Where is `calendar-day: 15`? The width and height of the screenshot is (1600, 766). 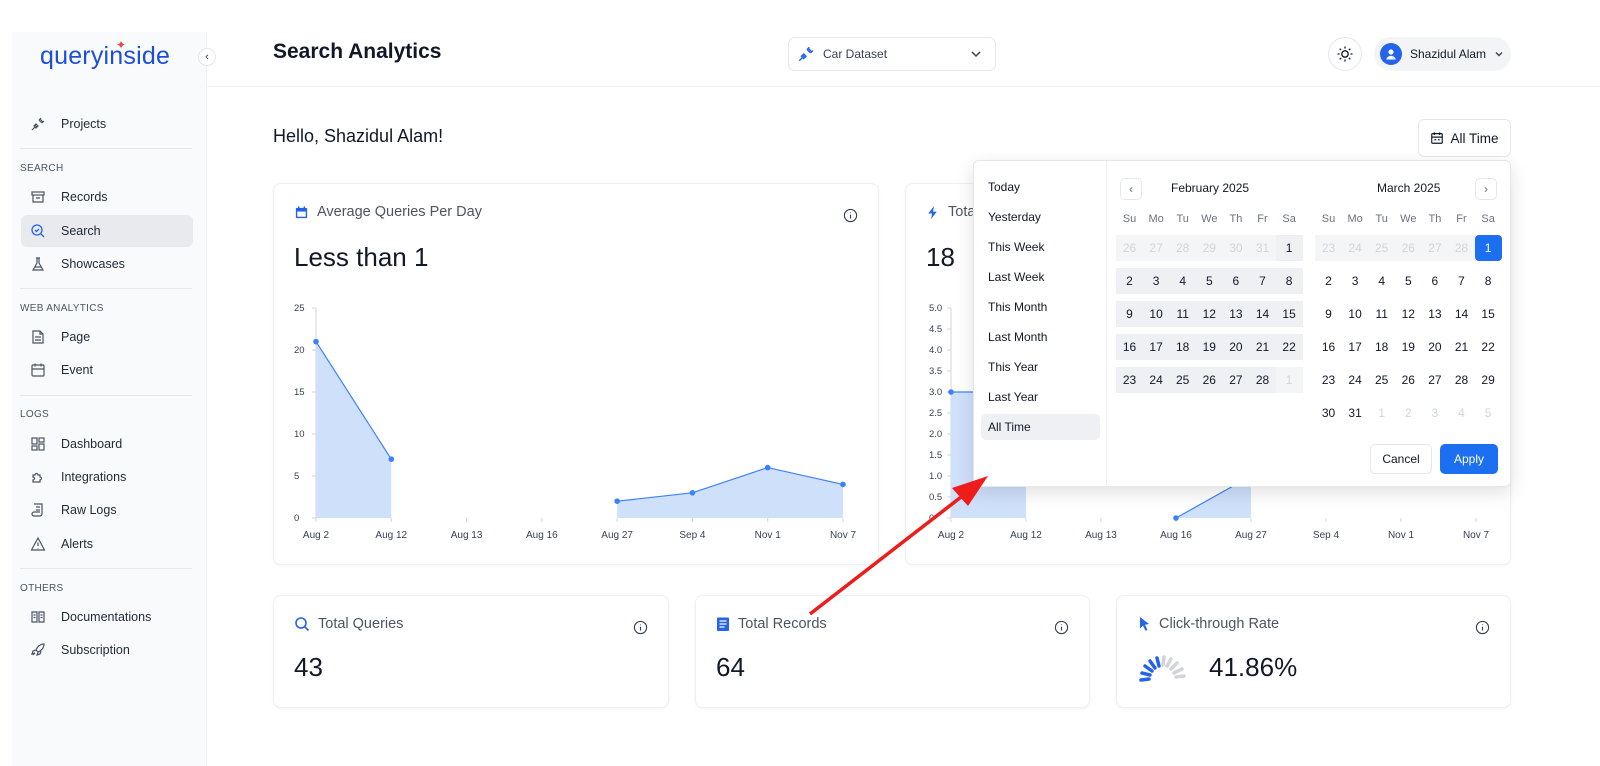
calendar-day: 15 is located at coordinates (1289, 314).